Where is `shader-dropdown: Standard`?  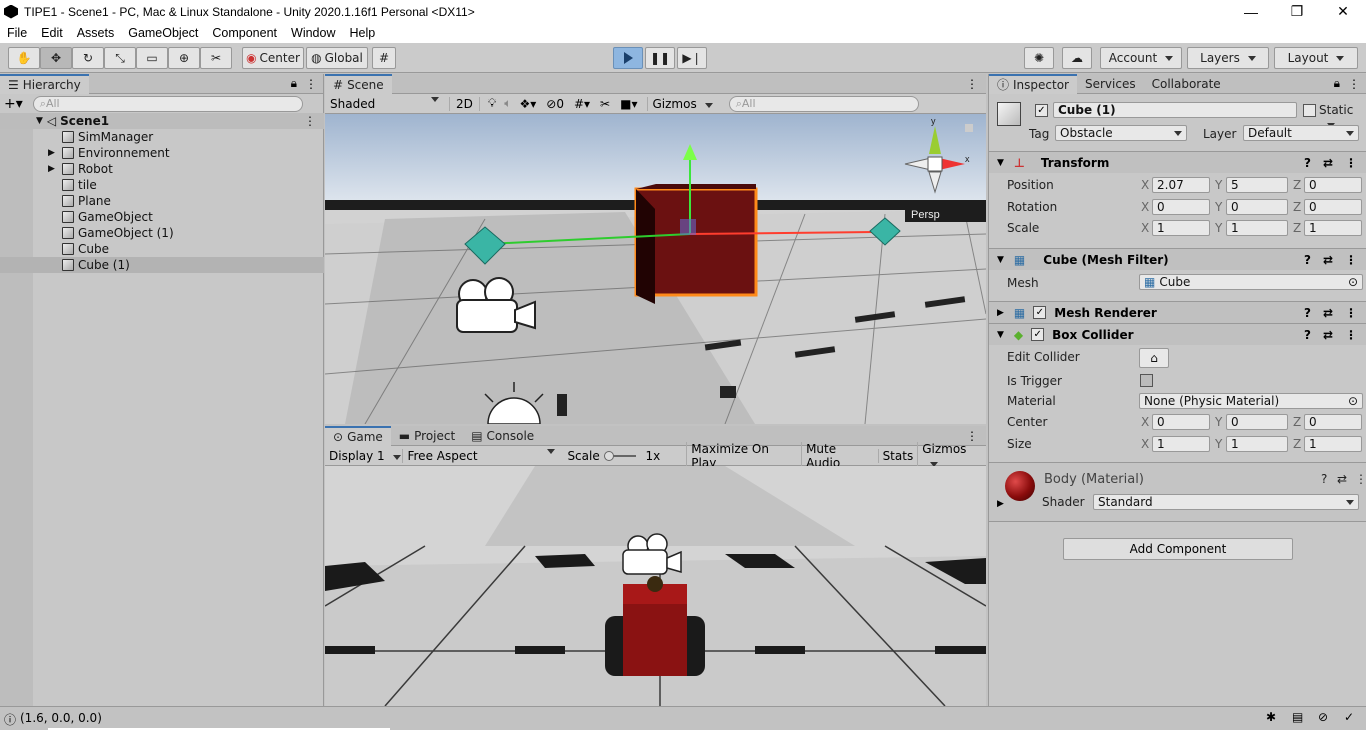
shader-dropdown: Standard is located at coordinates (1226, 502).